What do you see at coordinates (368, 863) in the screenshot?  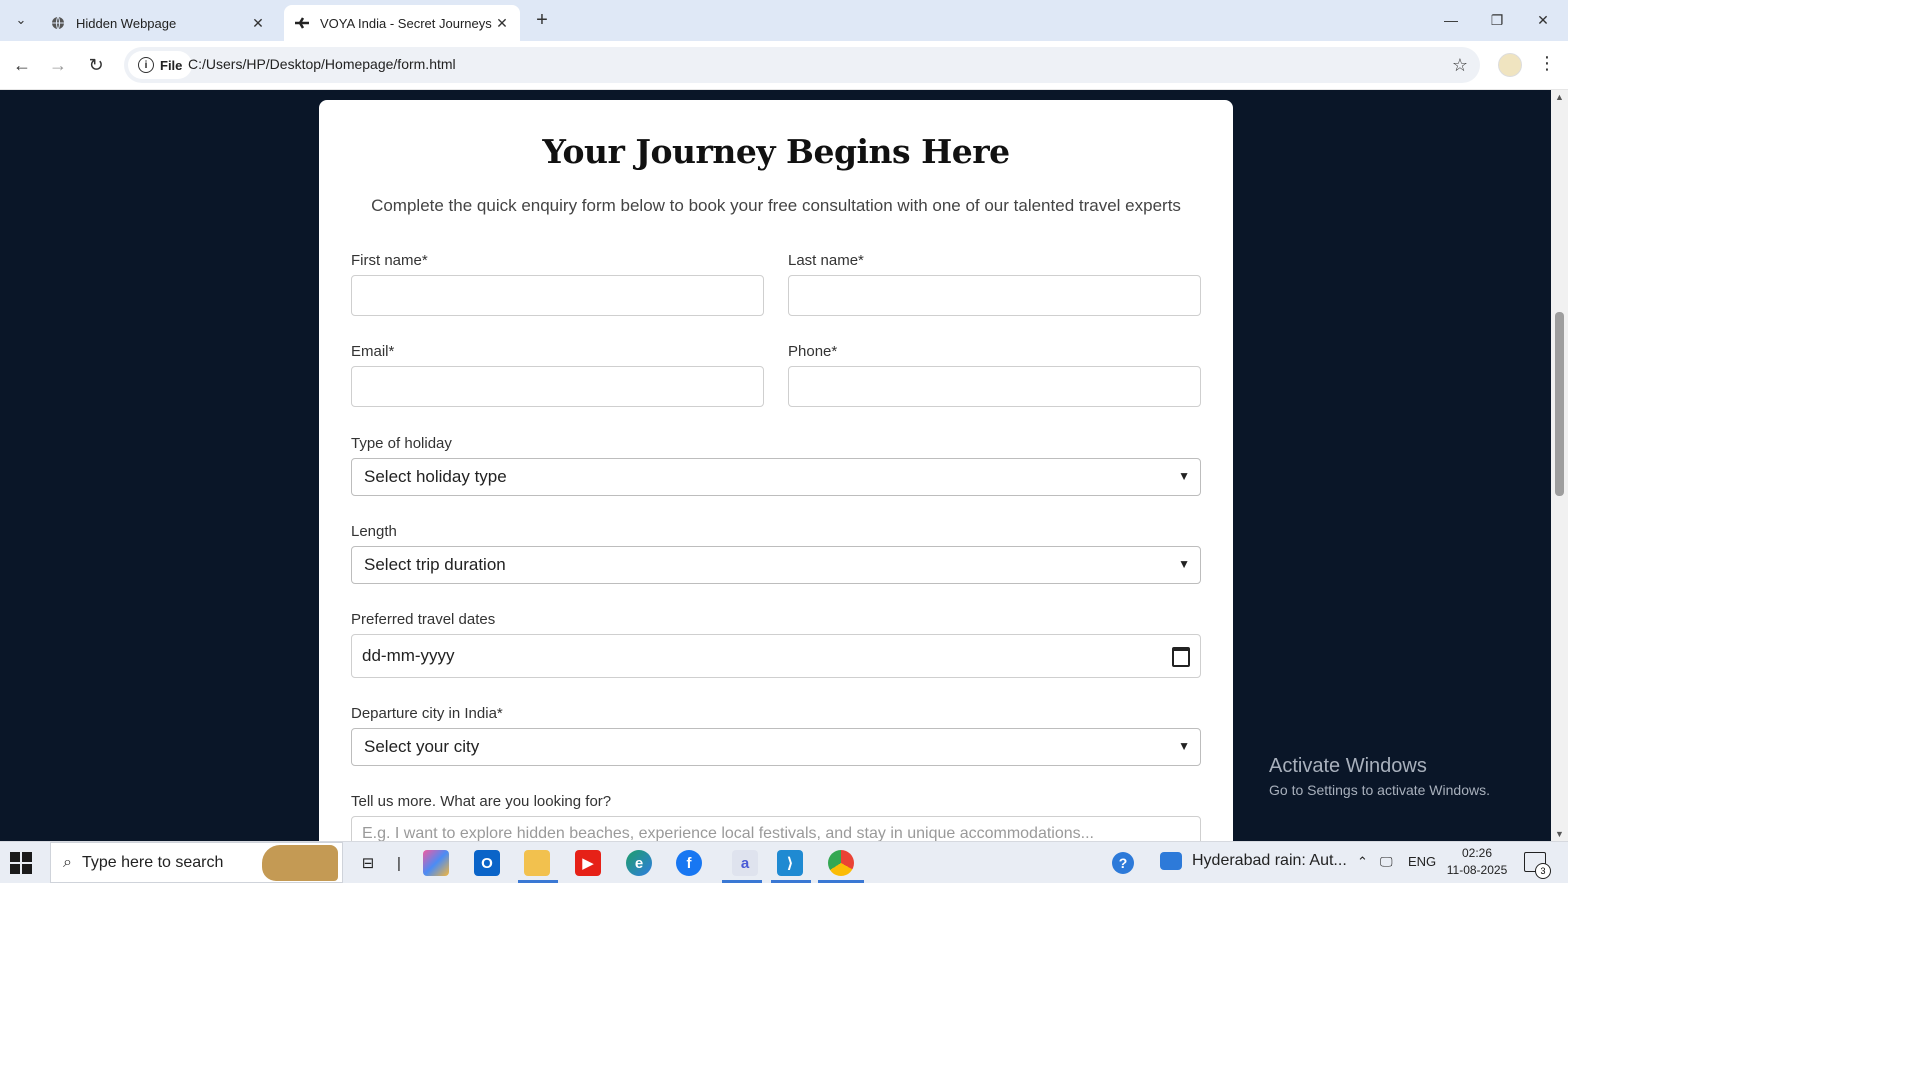 I see `task-view-icon: ⊟` at bounding box center [368, 863].